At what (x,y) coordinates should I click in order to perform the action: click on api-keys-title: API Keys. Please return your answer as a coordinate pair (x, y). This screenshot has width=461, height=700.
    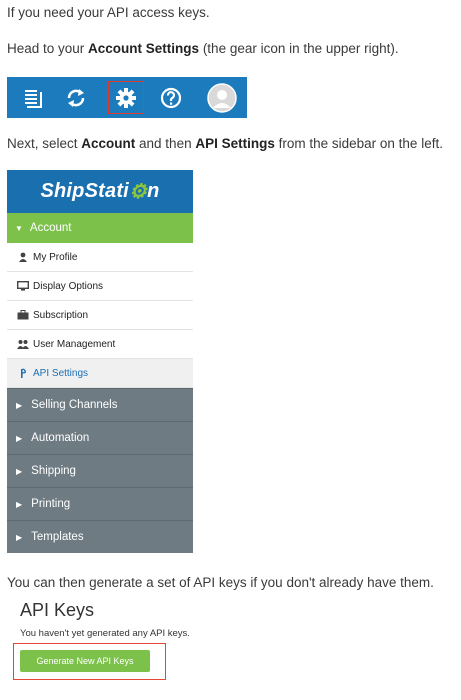
    Looking at the image, I should click on (57, 610).